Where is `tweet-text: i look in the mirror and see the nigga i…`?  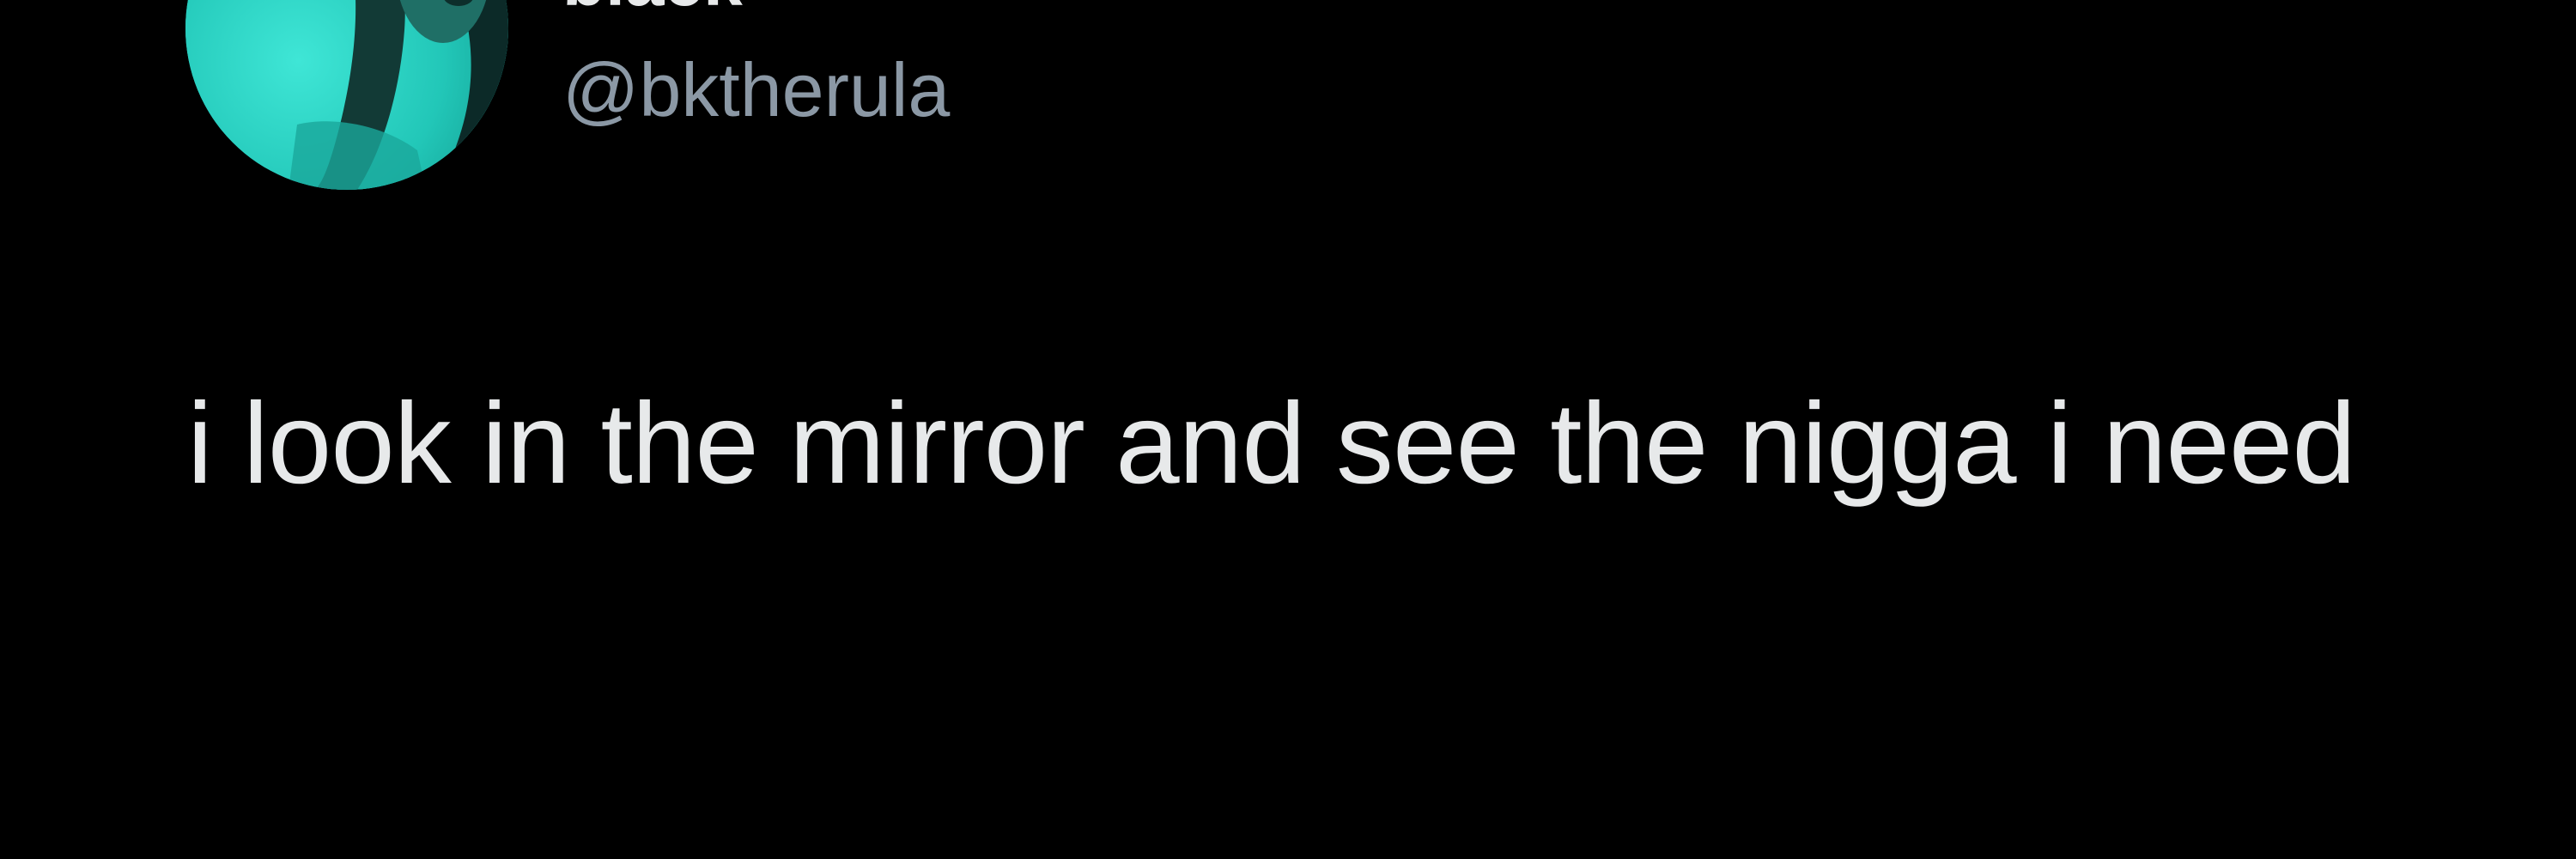 tweet-text: i look in the mirror and see the nigga i… is located at coordinates (1272, 444).